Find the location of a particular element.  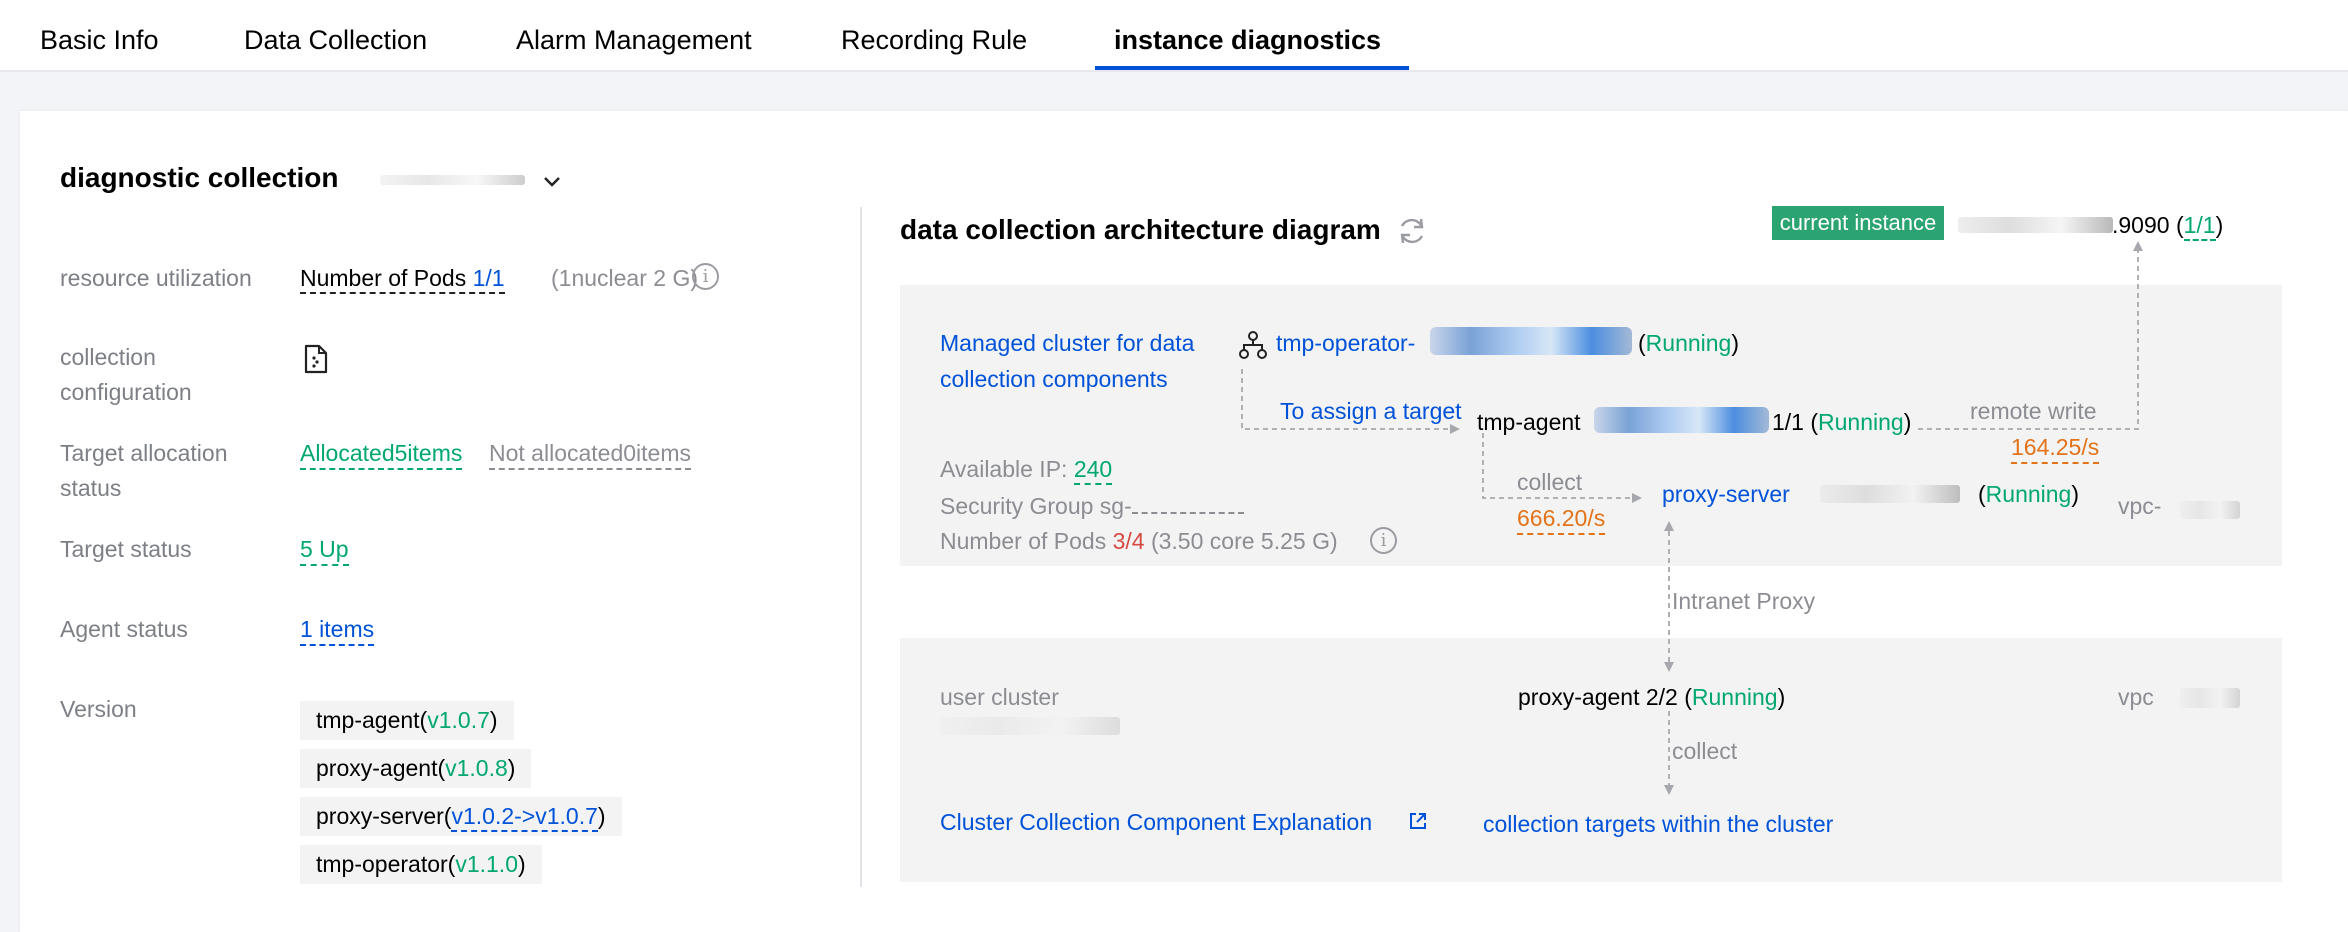

available-ip-value: 240 is located at coordinates (1093, 470).